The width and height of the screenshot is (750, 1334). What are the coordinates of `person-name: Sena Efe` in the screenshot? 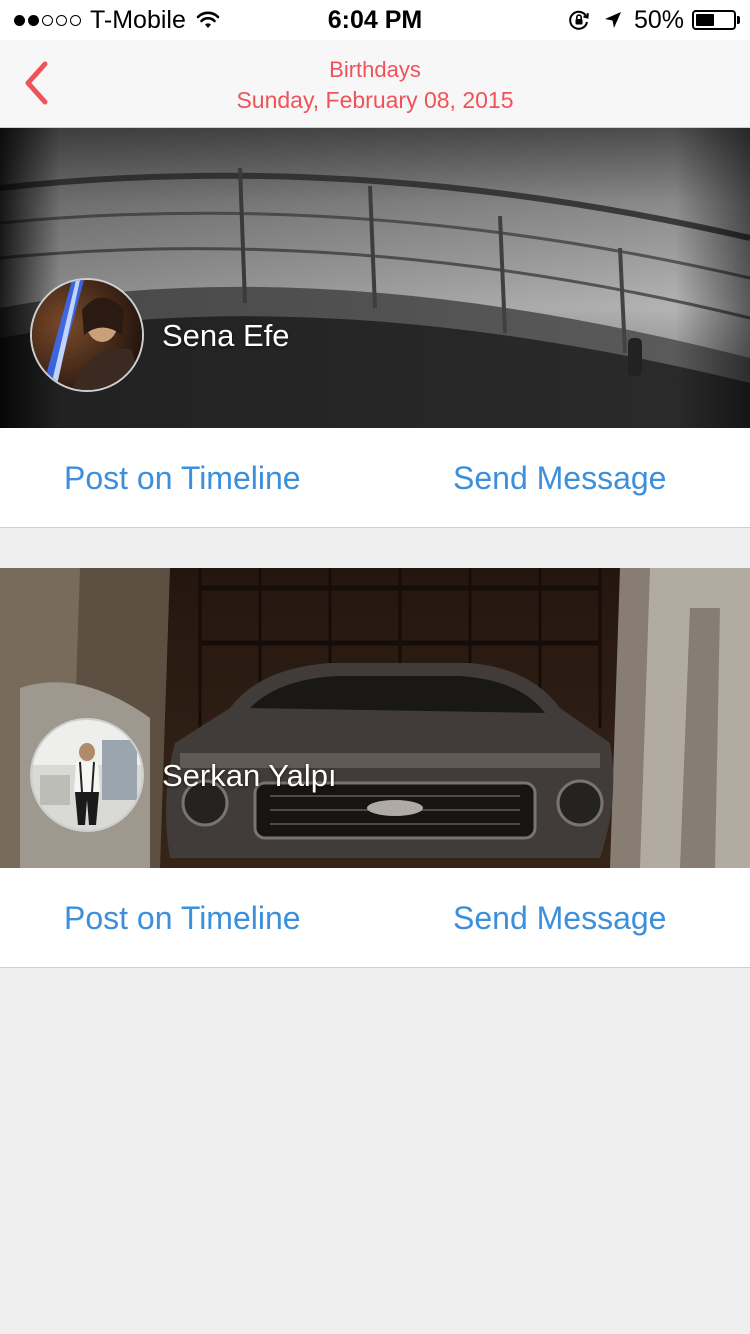 It's located at (226, 335).